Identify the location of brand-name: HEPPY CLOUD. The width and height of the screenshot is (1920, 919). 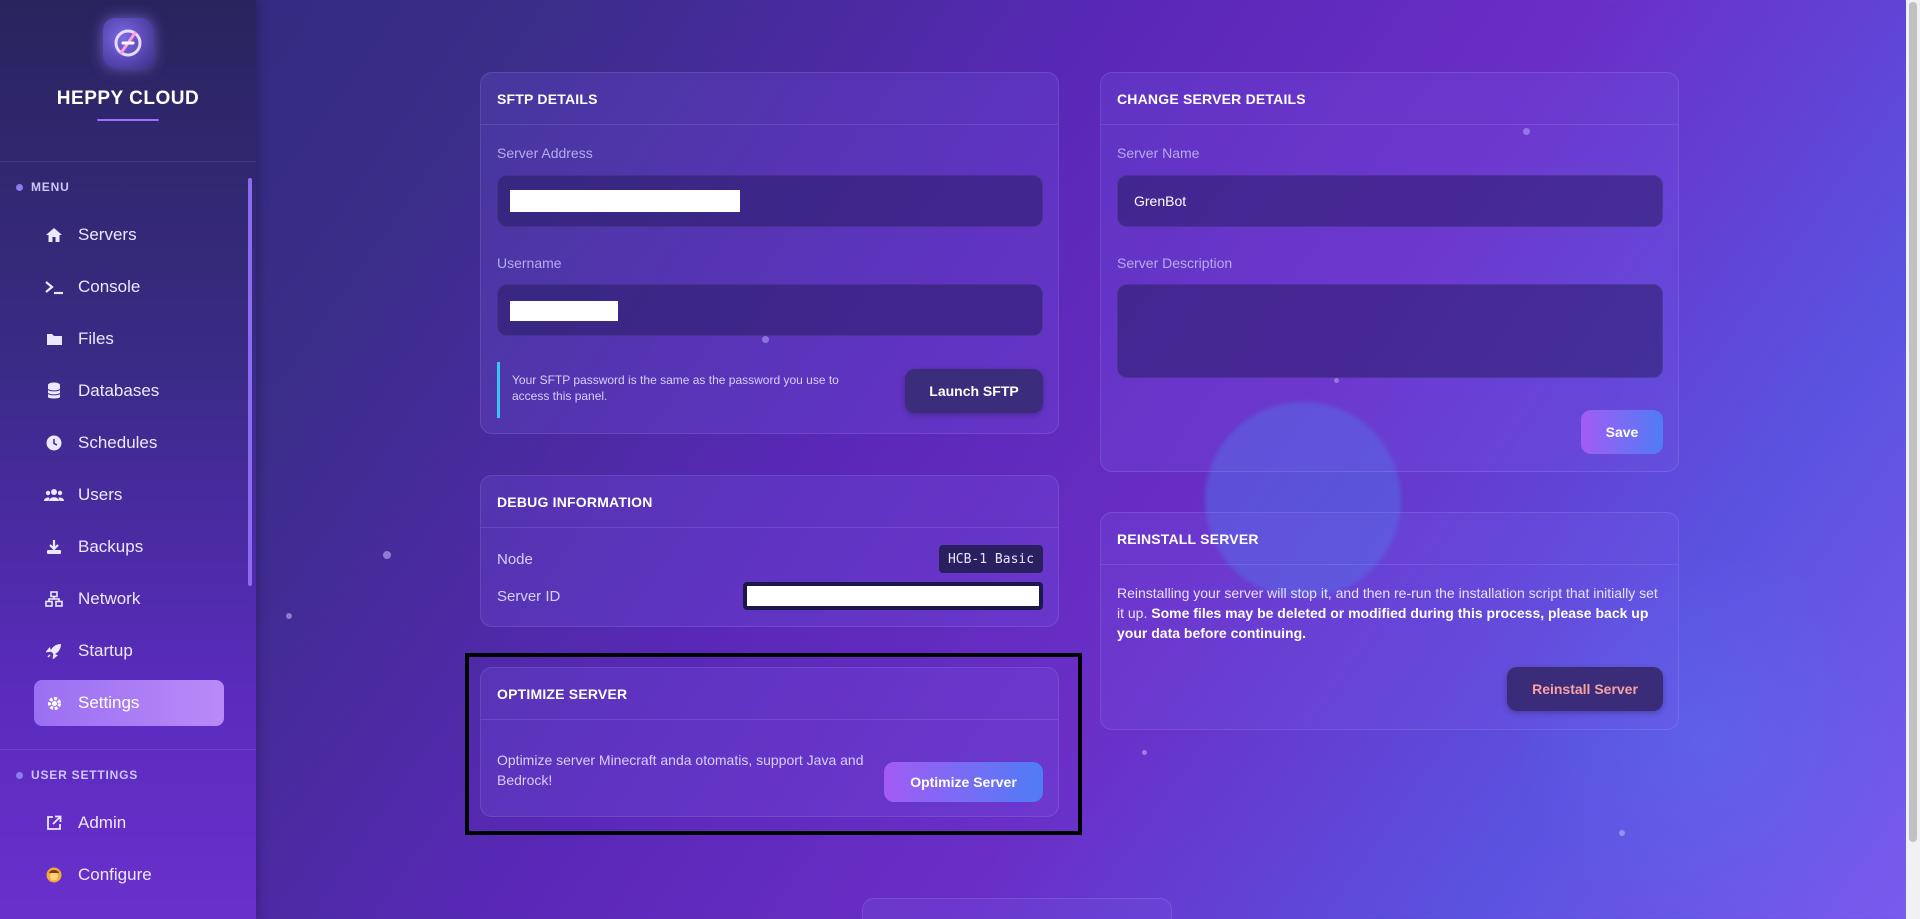
(128, 98).